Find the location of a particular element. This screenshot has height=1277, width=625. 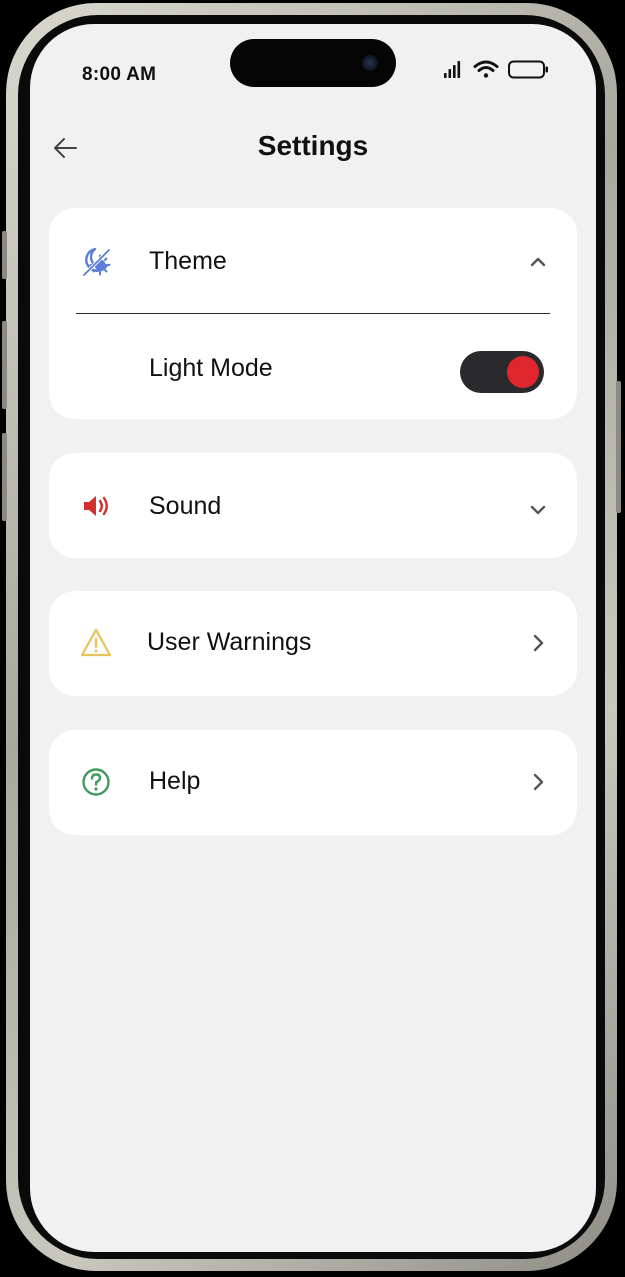

light-mode-toggle is located at coordinates (502, 372).